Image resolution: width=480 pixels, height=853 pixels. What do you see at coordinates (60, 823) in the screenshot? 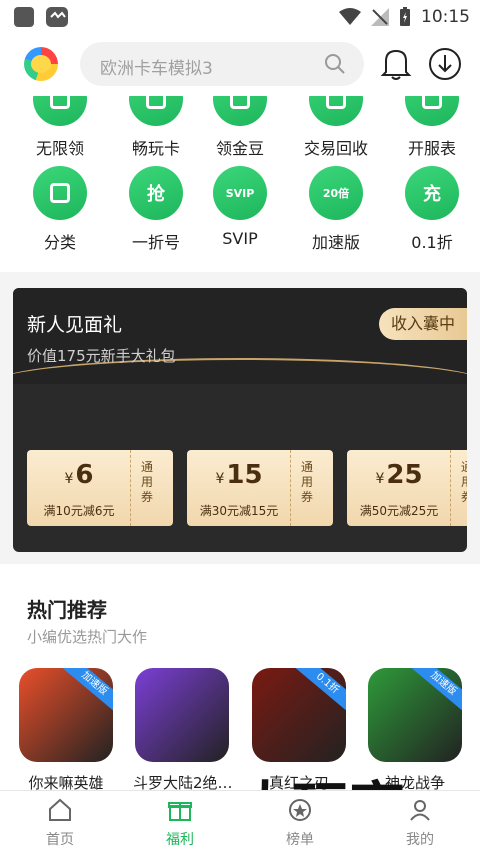
I see `tab-0: 首页` at bounding box center [60, 823].